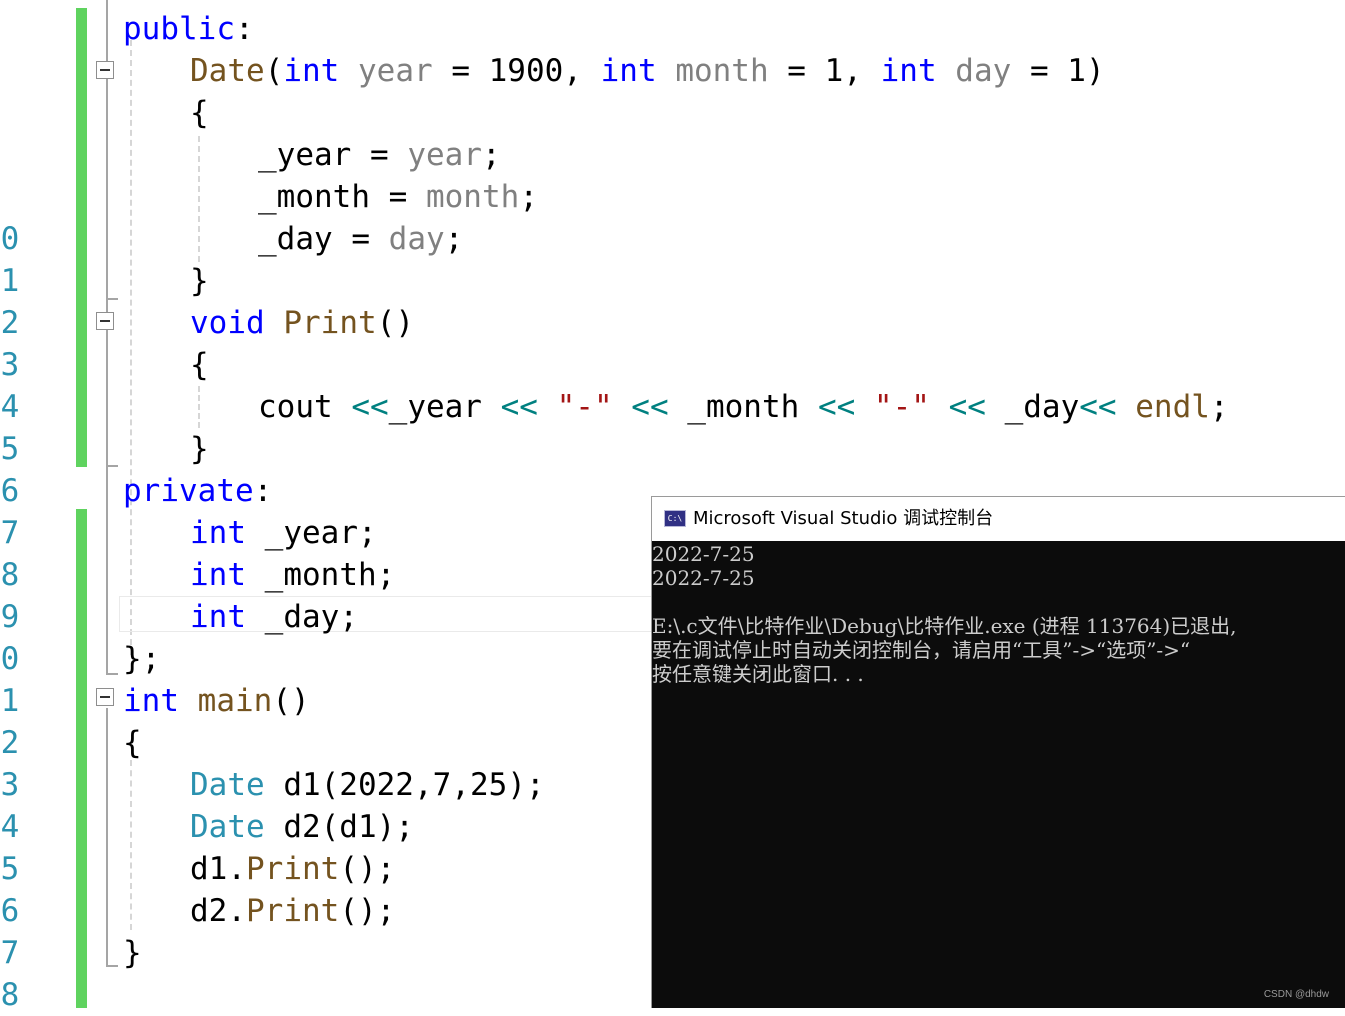 This screenshot has height=1016, width=1345. What do you see at coordinates (199, 113) in the screenshot?
I see `code-line-7: {` at bounding box center [199, 113].